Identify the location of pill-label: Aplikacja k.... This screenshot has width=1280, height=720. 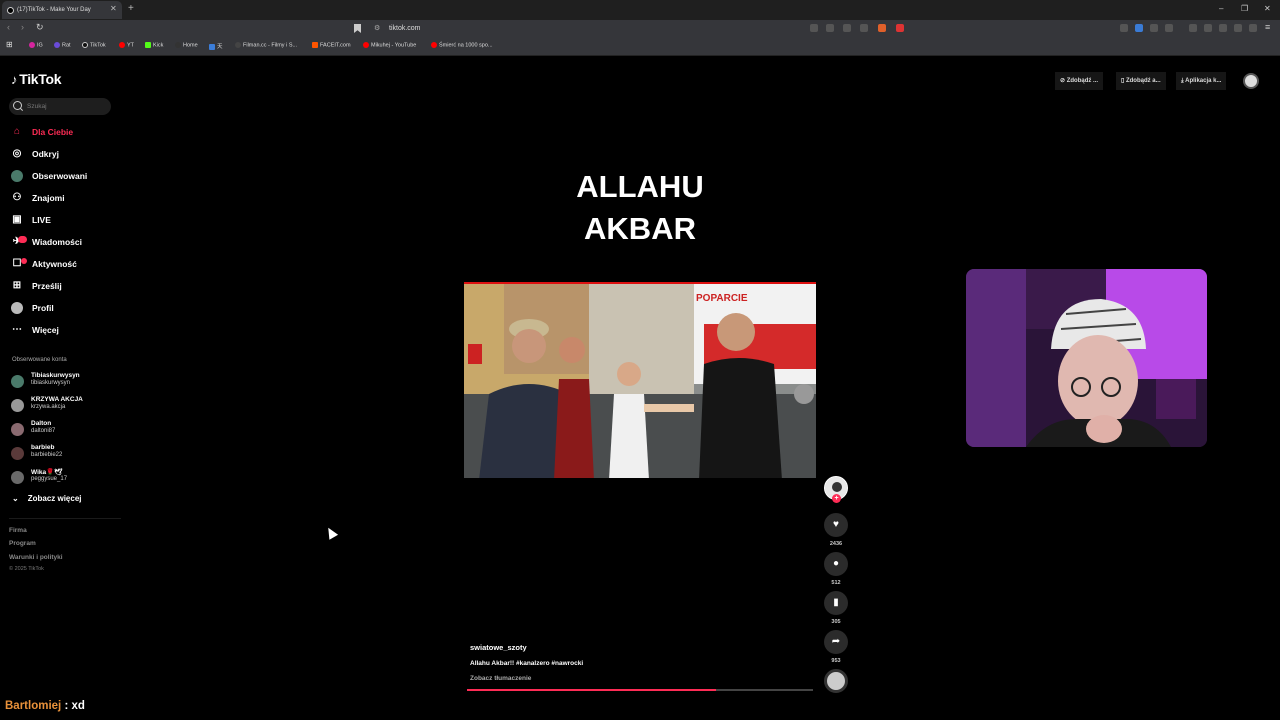
(1203, 81).